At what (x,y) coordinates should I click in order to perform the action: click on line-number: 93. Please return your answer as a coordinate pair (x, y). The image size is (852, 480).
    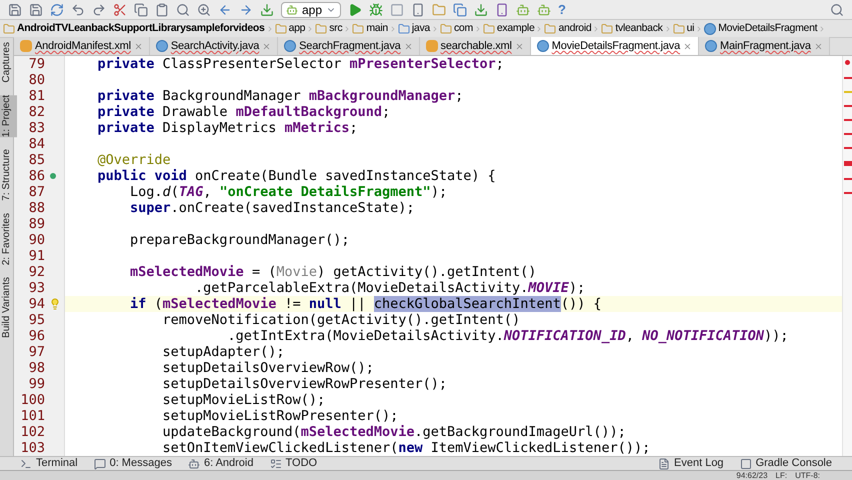
    Looking at the image, I should click on (36, 288).